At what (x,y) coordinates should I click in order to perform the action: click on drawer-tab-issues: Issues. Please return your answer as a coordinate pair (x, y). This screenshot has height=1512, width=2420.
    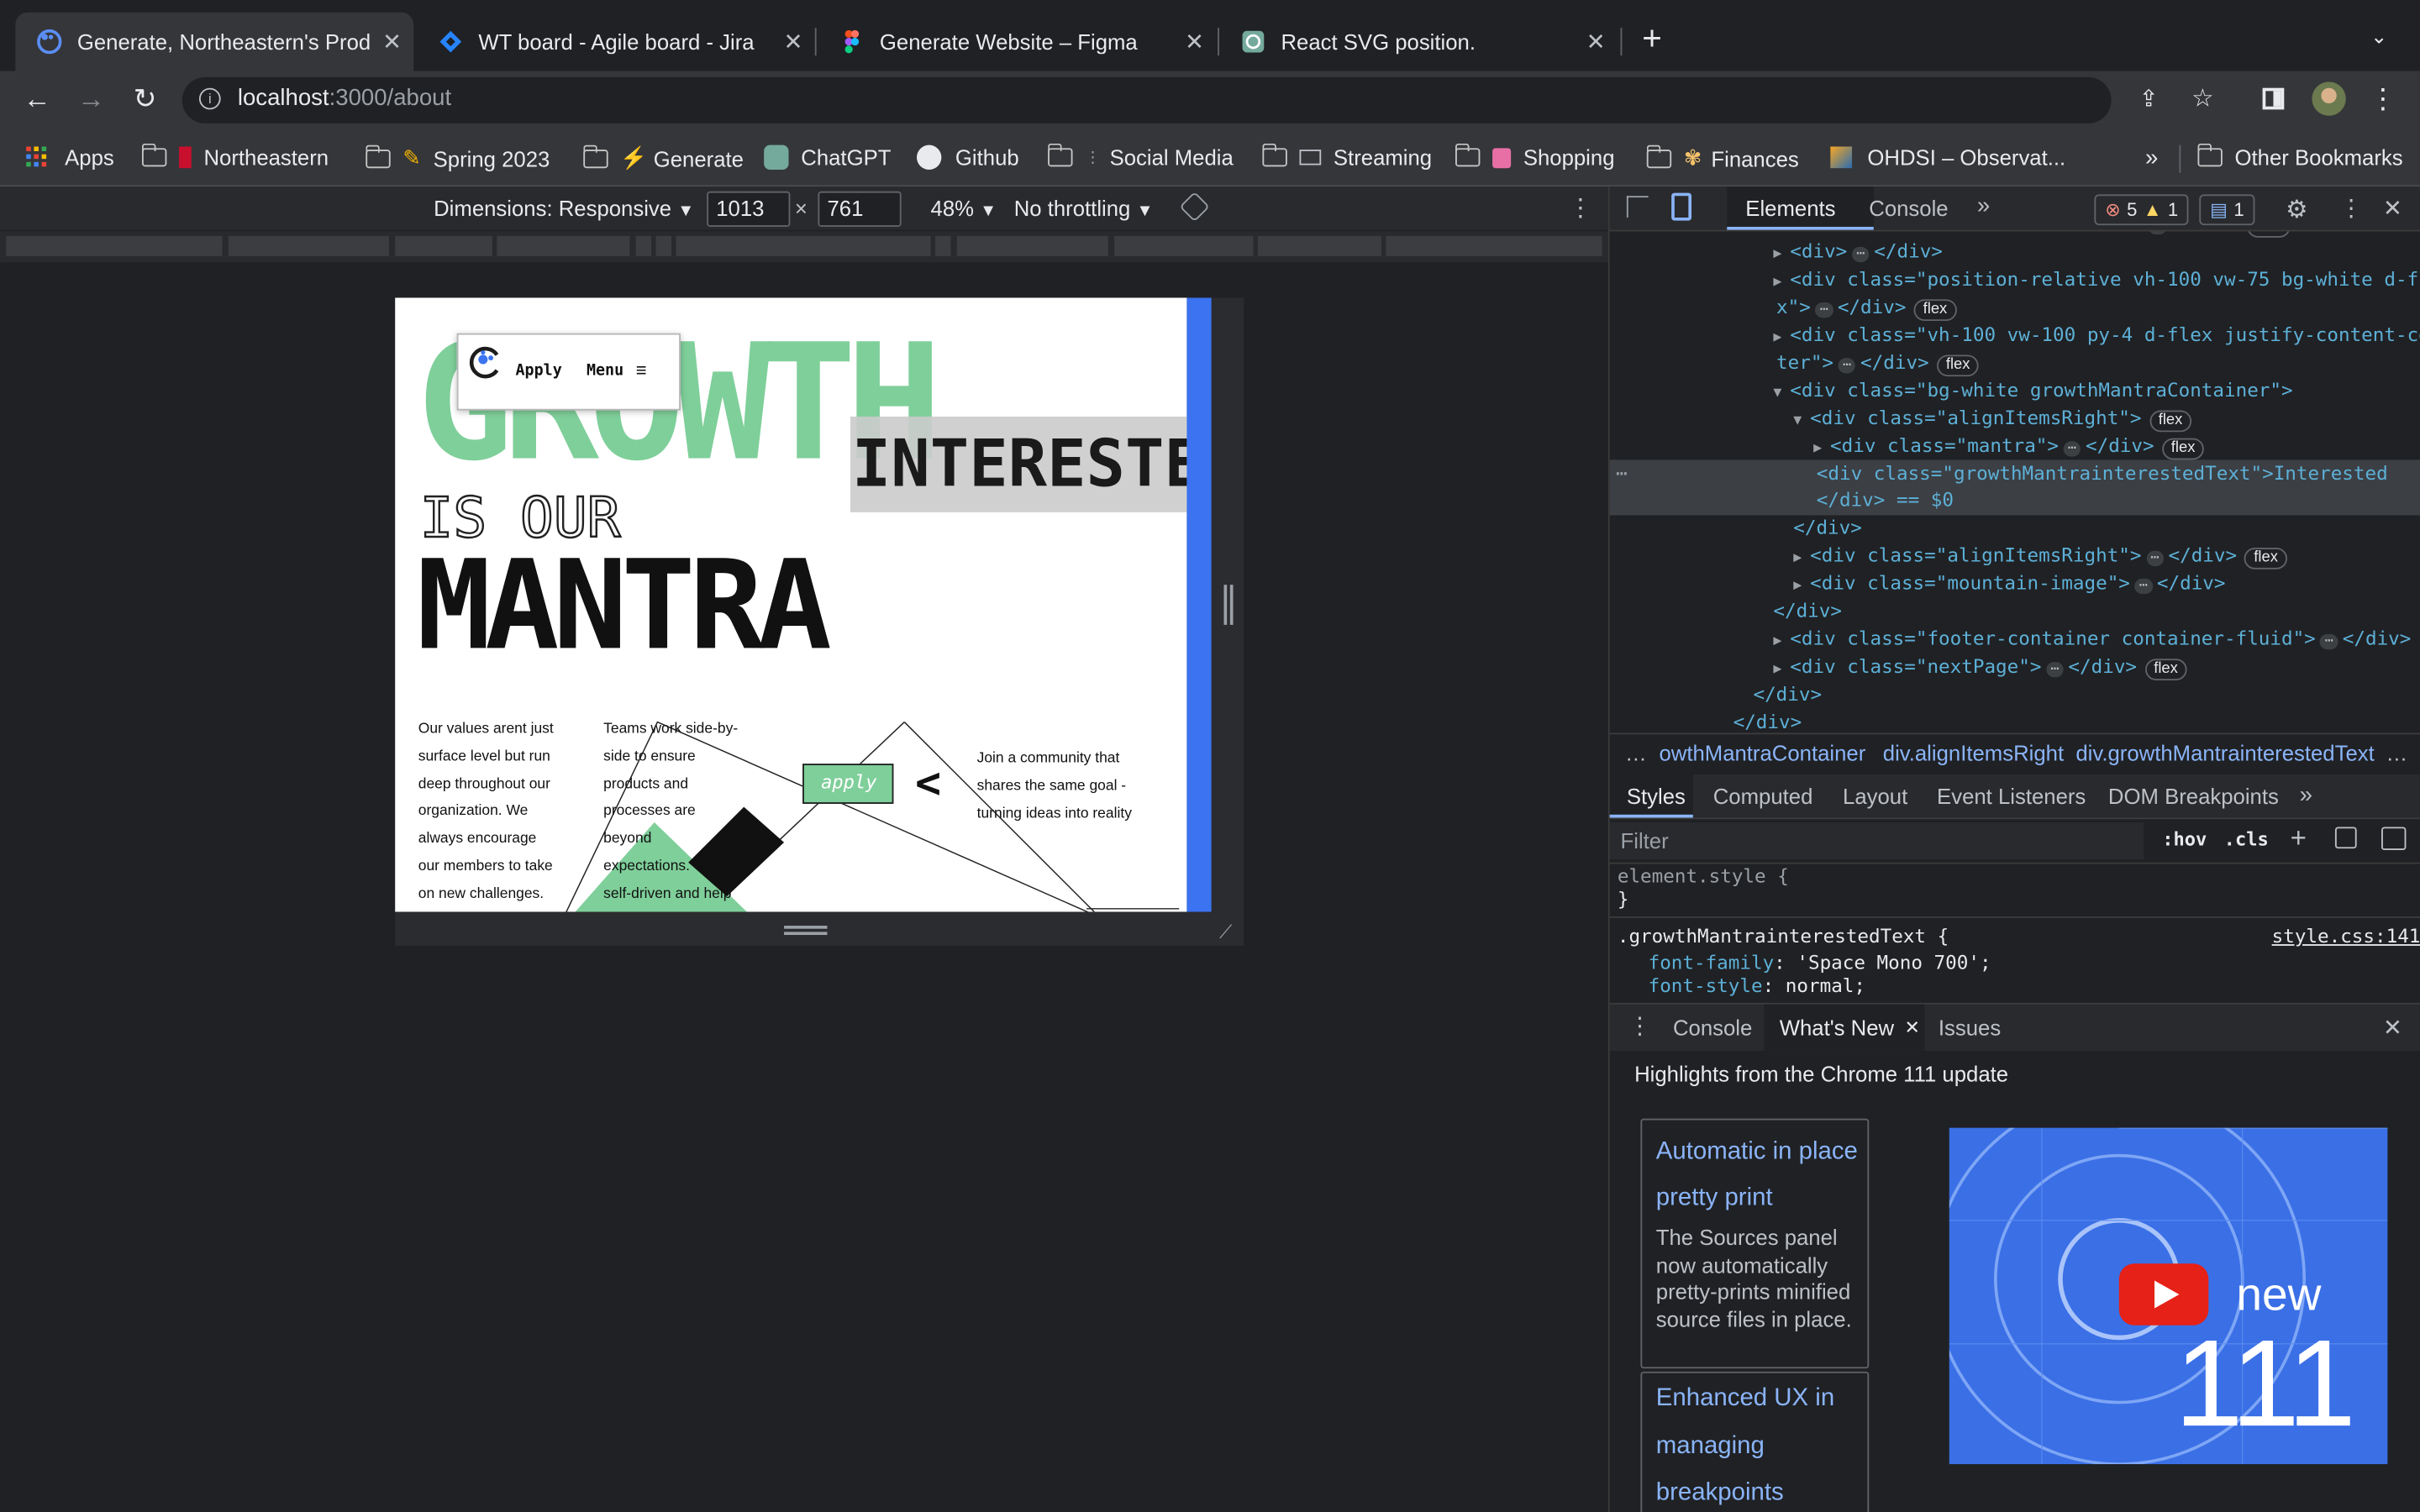
    Looking at the image, I should click on (1970, 1028).